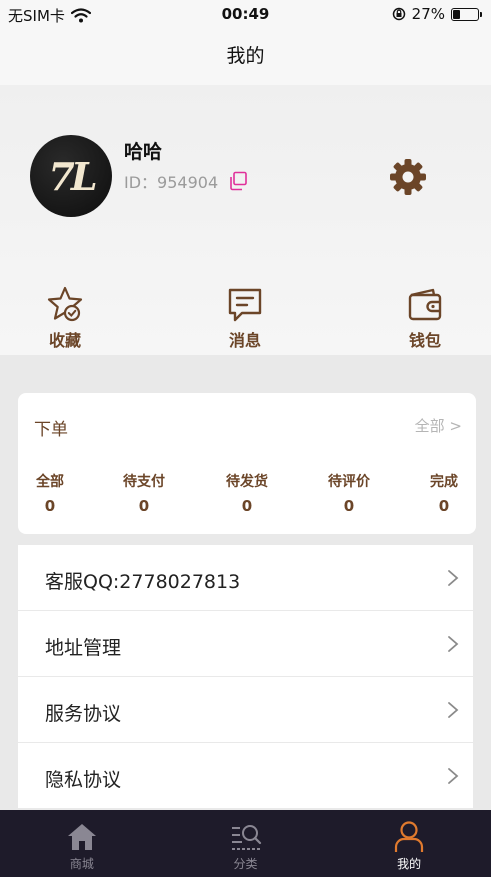 The image size is (491, 877). Describe the element at coordinates (245, 709) in the screenshot. I see `menu-item-service-agreement: 服务协议` at that location.